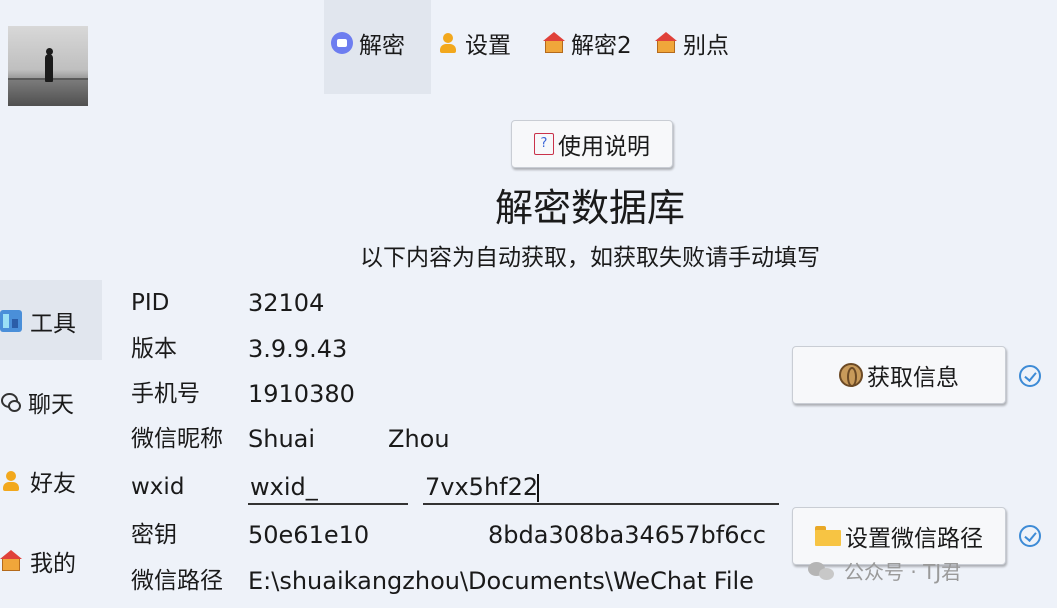  What do you see at coordinates (51, 405) in the screenshot?
I see `sidebar-item-label: 聊天` at bounding box center [51, 405].